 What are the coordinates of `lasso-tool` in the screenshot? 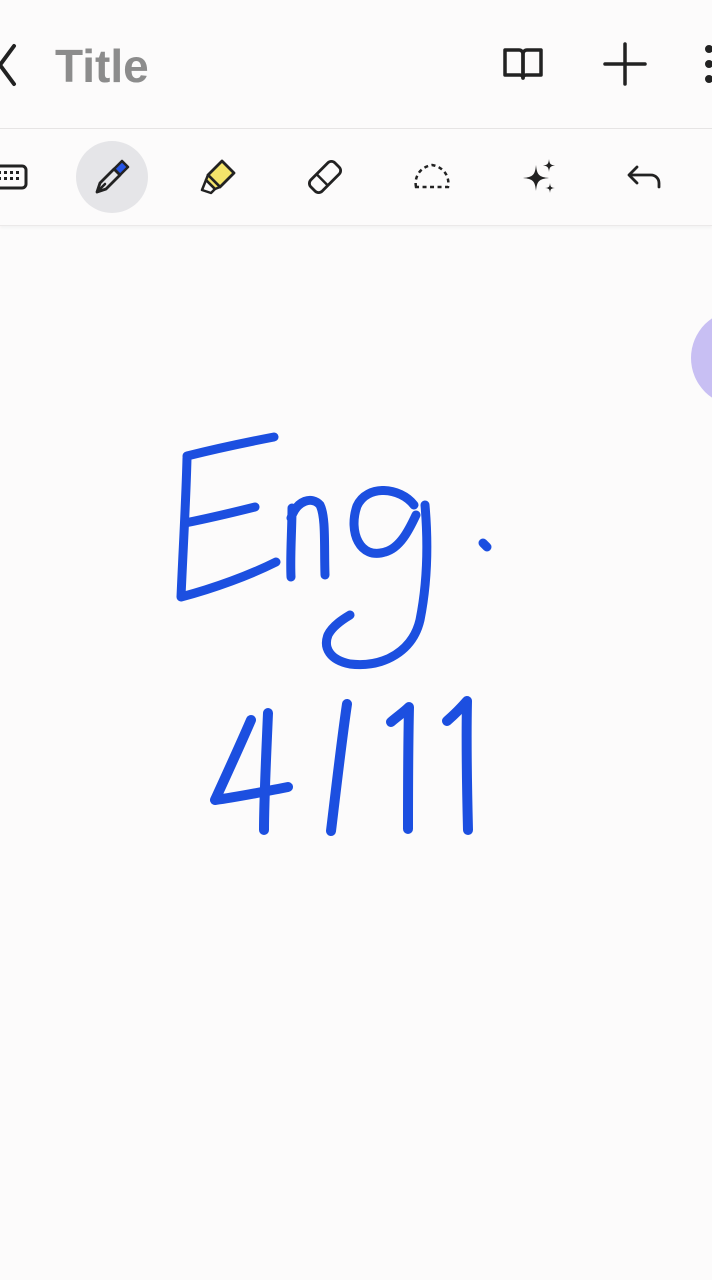 It's located at (432, 177).